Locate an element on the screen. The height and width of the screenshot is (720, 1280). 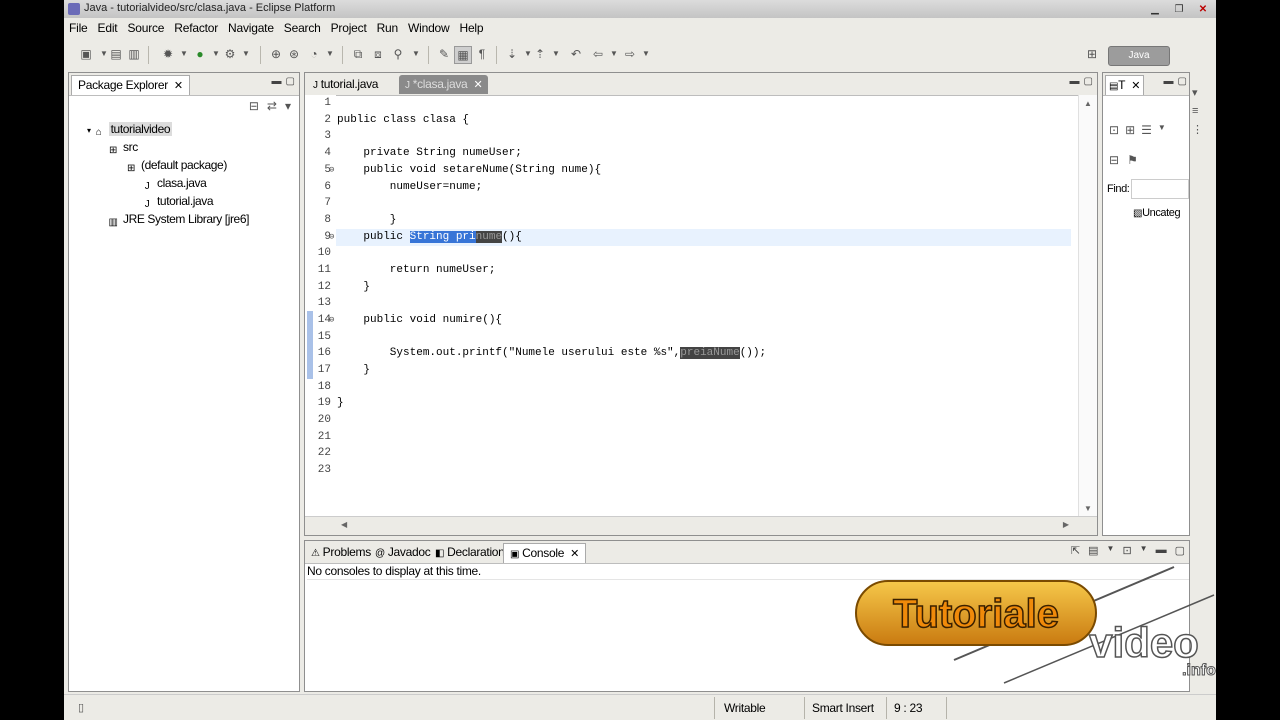
menu-navigate: Navigate is located at coordinates (251, 29).